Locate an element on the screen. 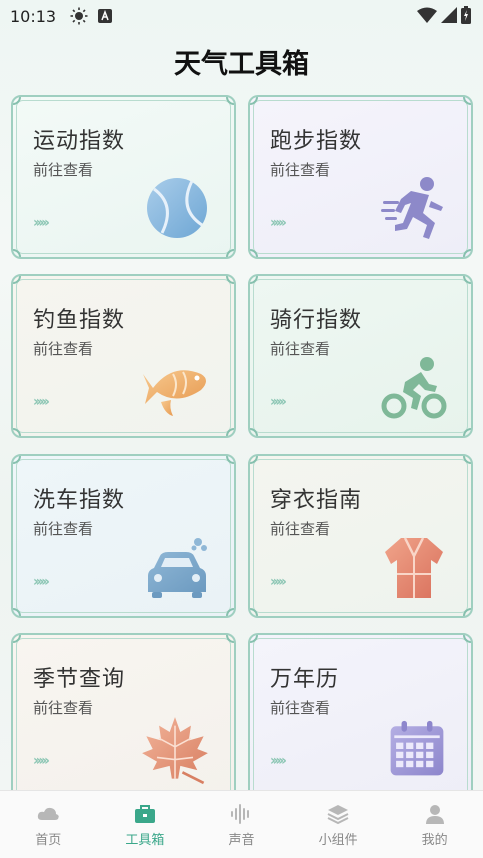  tab-label: 声音 is located at coordinates (241, 840).